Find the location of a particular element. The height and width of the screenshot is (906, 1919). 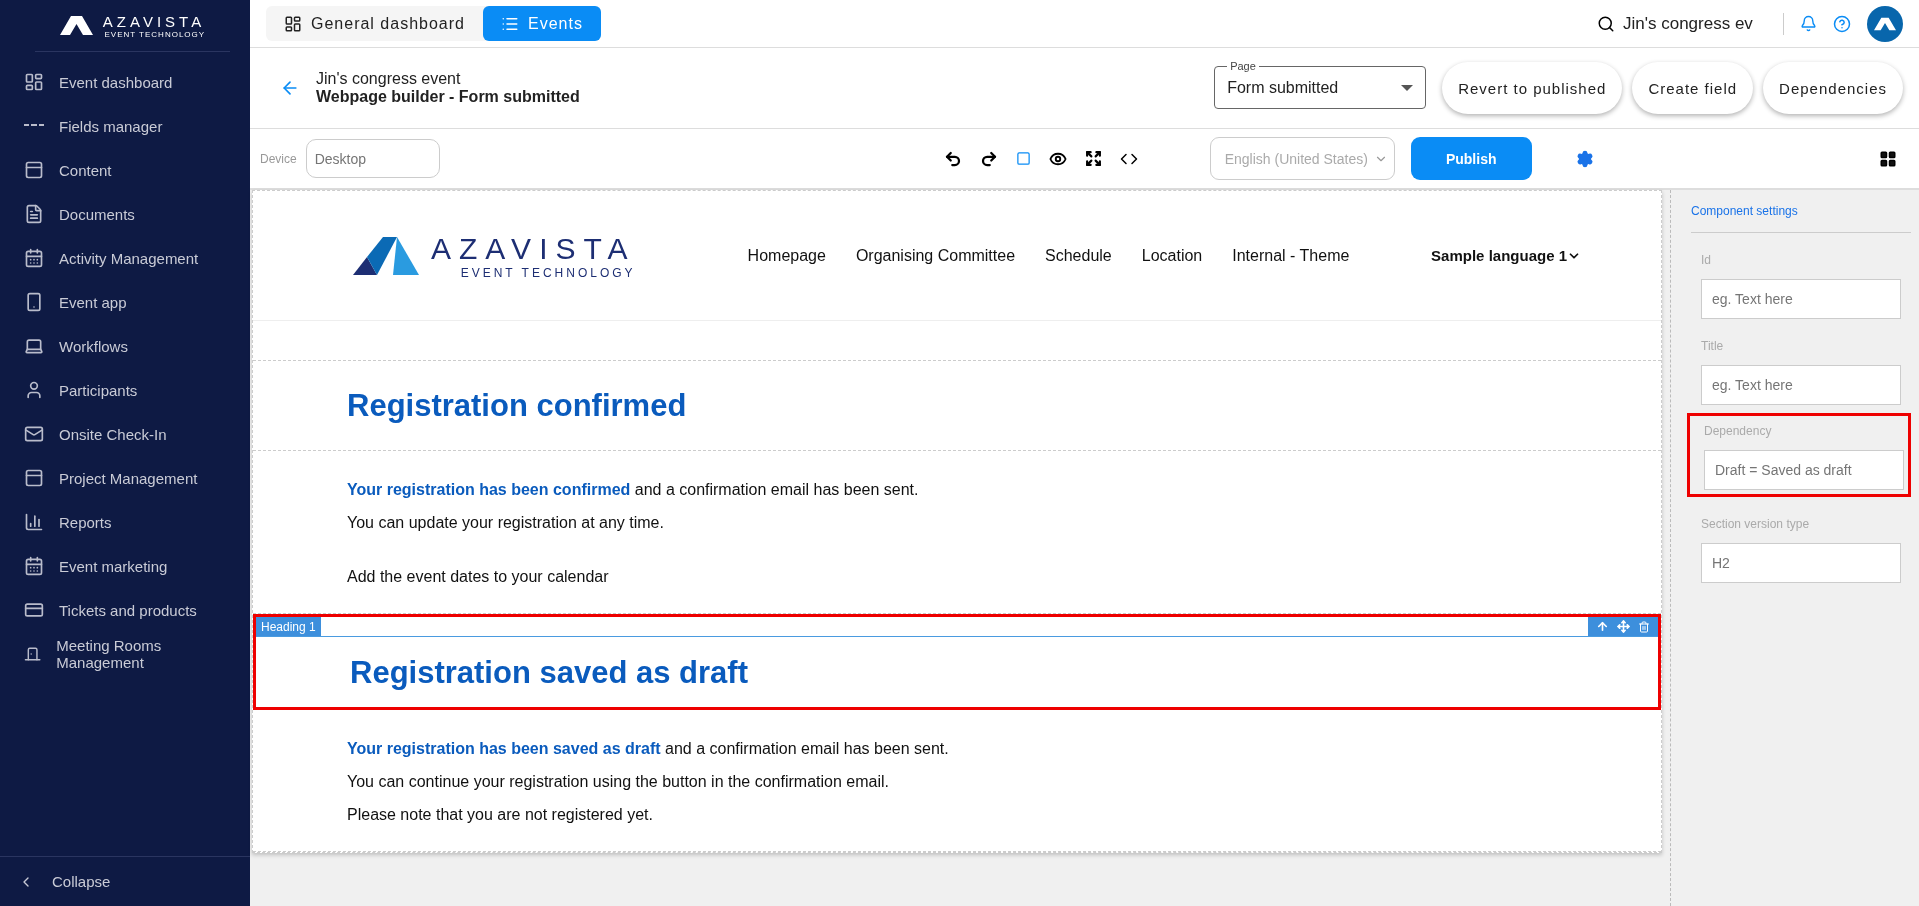

header-button: Create field is located at coordinates (1693, 88).